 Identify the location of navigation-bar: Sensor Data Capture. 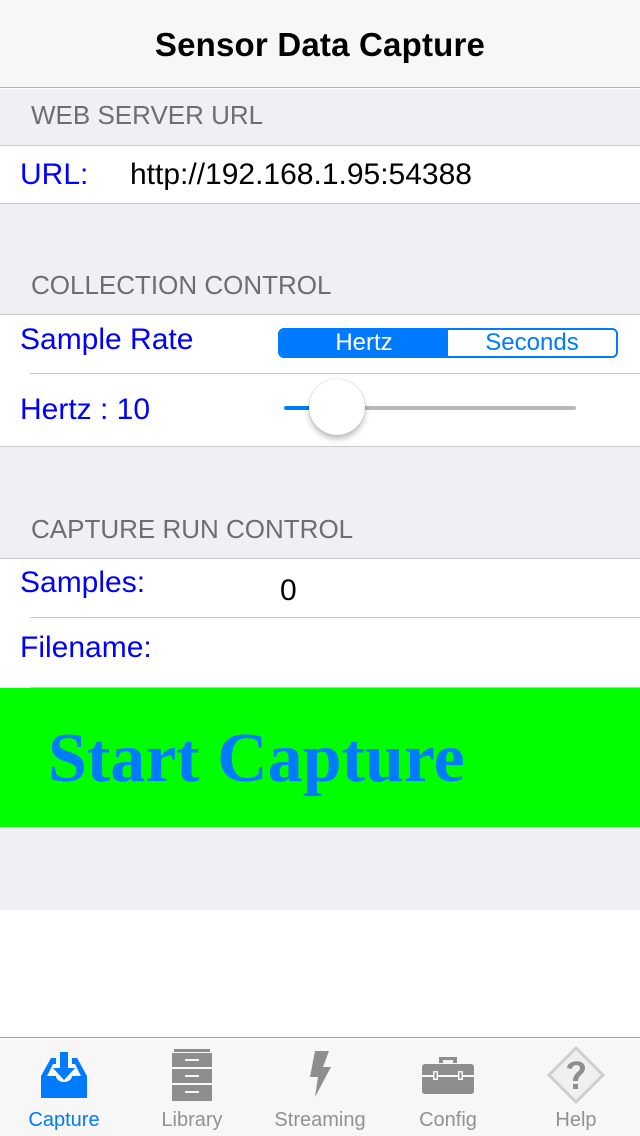
(320, 44).